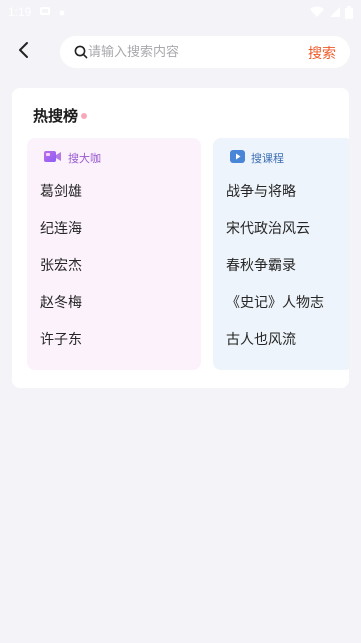  What do you see at coordinates (275, 348) in the screenshot?
I see `list-item: 古人也风流` at bounding box center [275, 348].